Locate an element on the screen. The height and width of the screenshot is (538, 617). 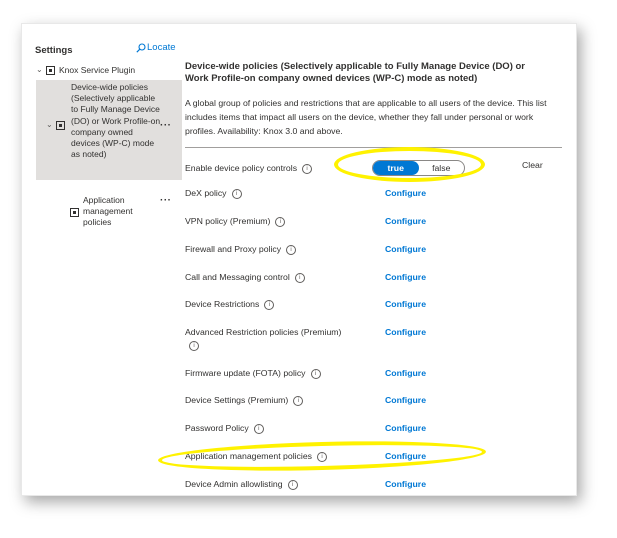
policy-row-label: Device Settings (Premium) i is located at coordinates (244, 400).